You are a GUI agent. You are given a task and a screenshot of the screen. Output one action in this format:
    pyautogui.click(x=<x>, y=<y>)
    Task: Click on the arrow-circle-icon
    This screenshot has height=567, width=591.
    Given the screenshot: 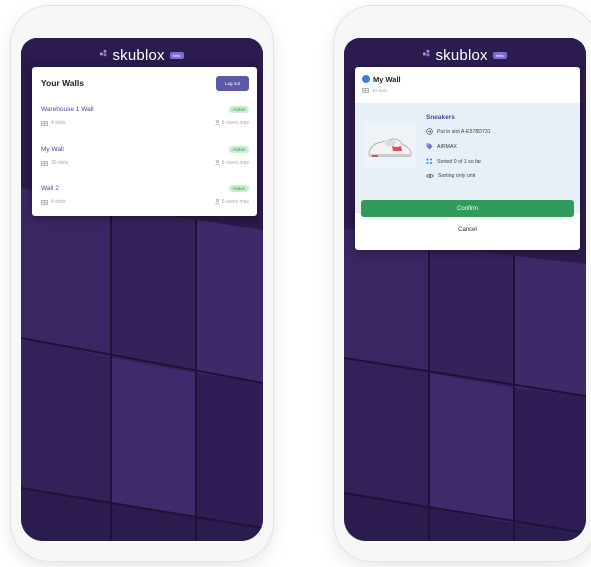 What is the action you would take?
    pyautogui.click(x=429, y=131)
    